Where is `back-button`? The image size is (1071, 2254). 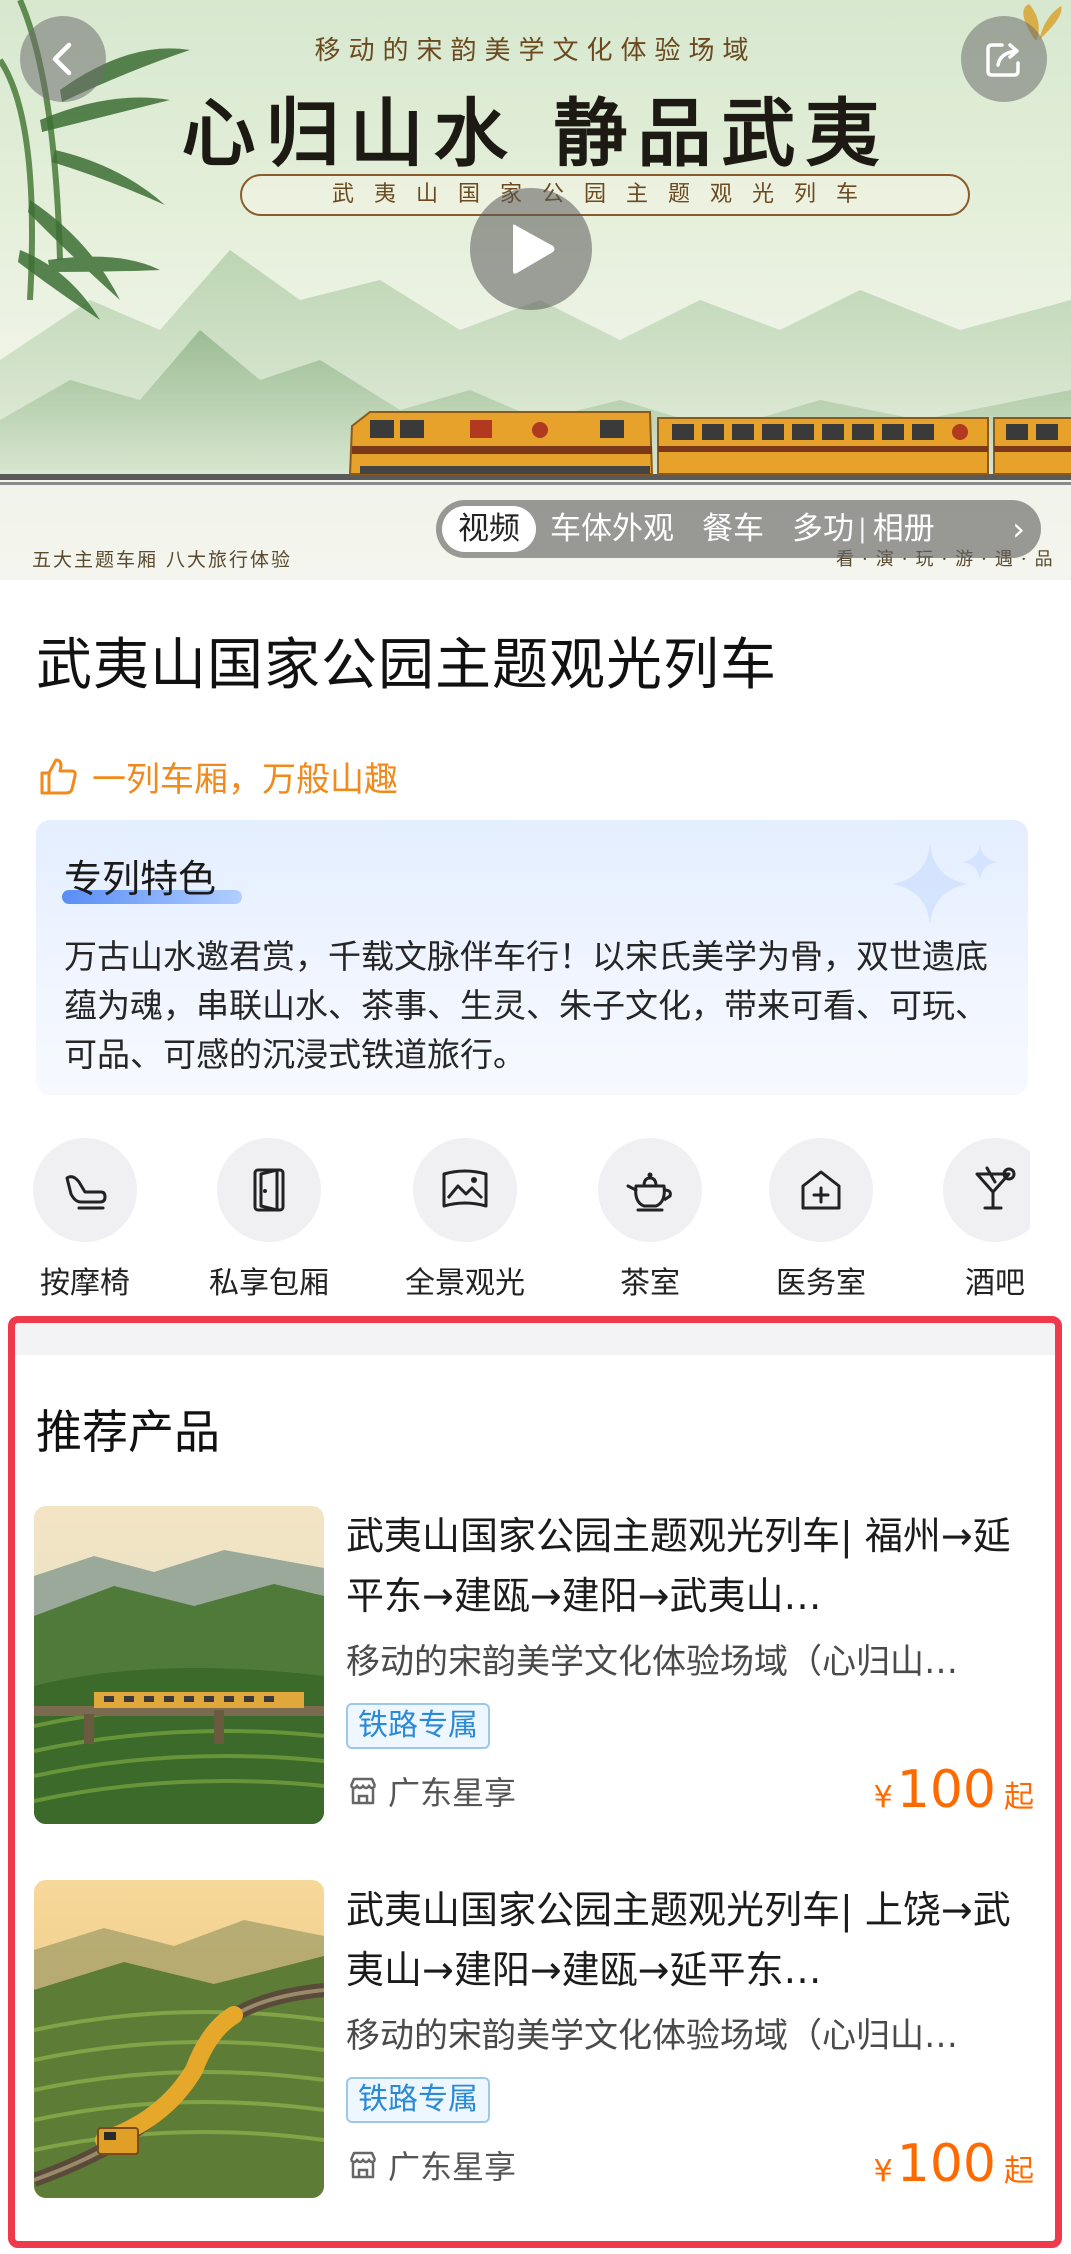
back-button is located at coordinates (63, 59).